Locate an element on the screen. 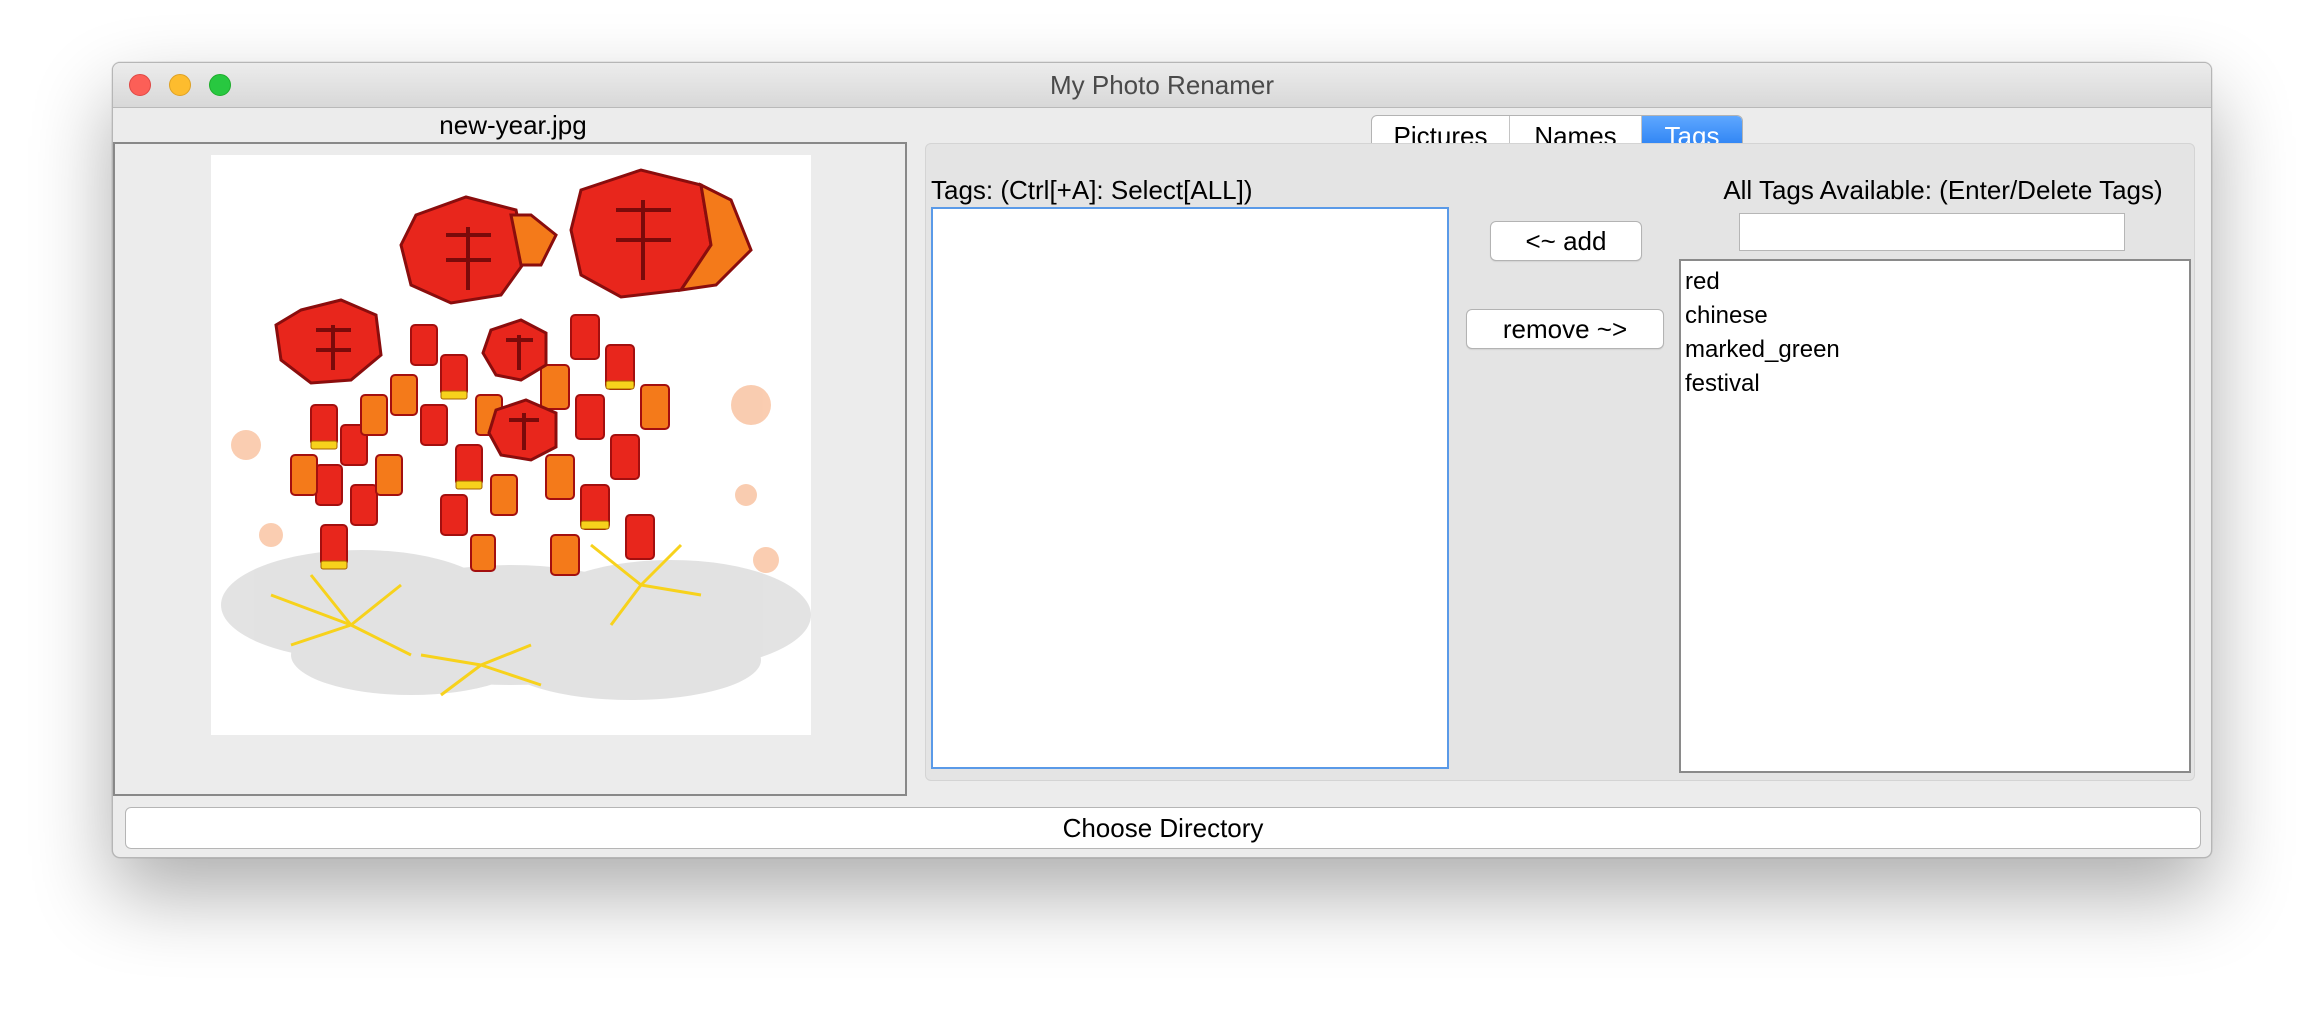  title-bar: My Photo Renamer is located at coordinates (1162, 85).